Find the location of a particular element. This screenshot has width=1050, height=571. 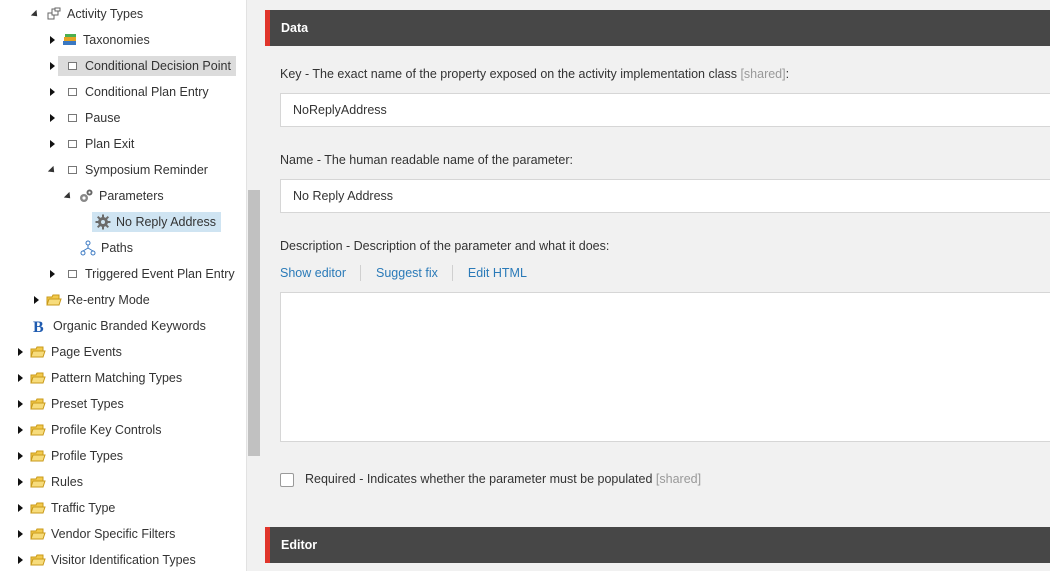

tree-item-label: Conditional Plan Entry is located at coordinates (147, 92).